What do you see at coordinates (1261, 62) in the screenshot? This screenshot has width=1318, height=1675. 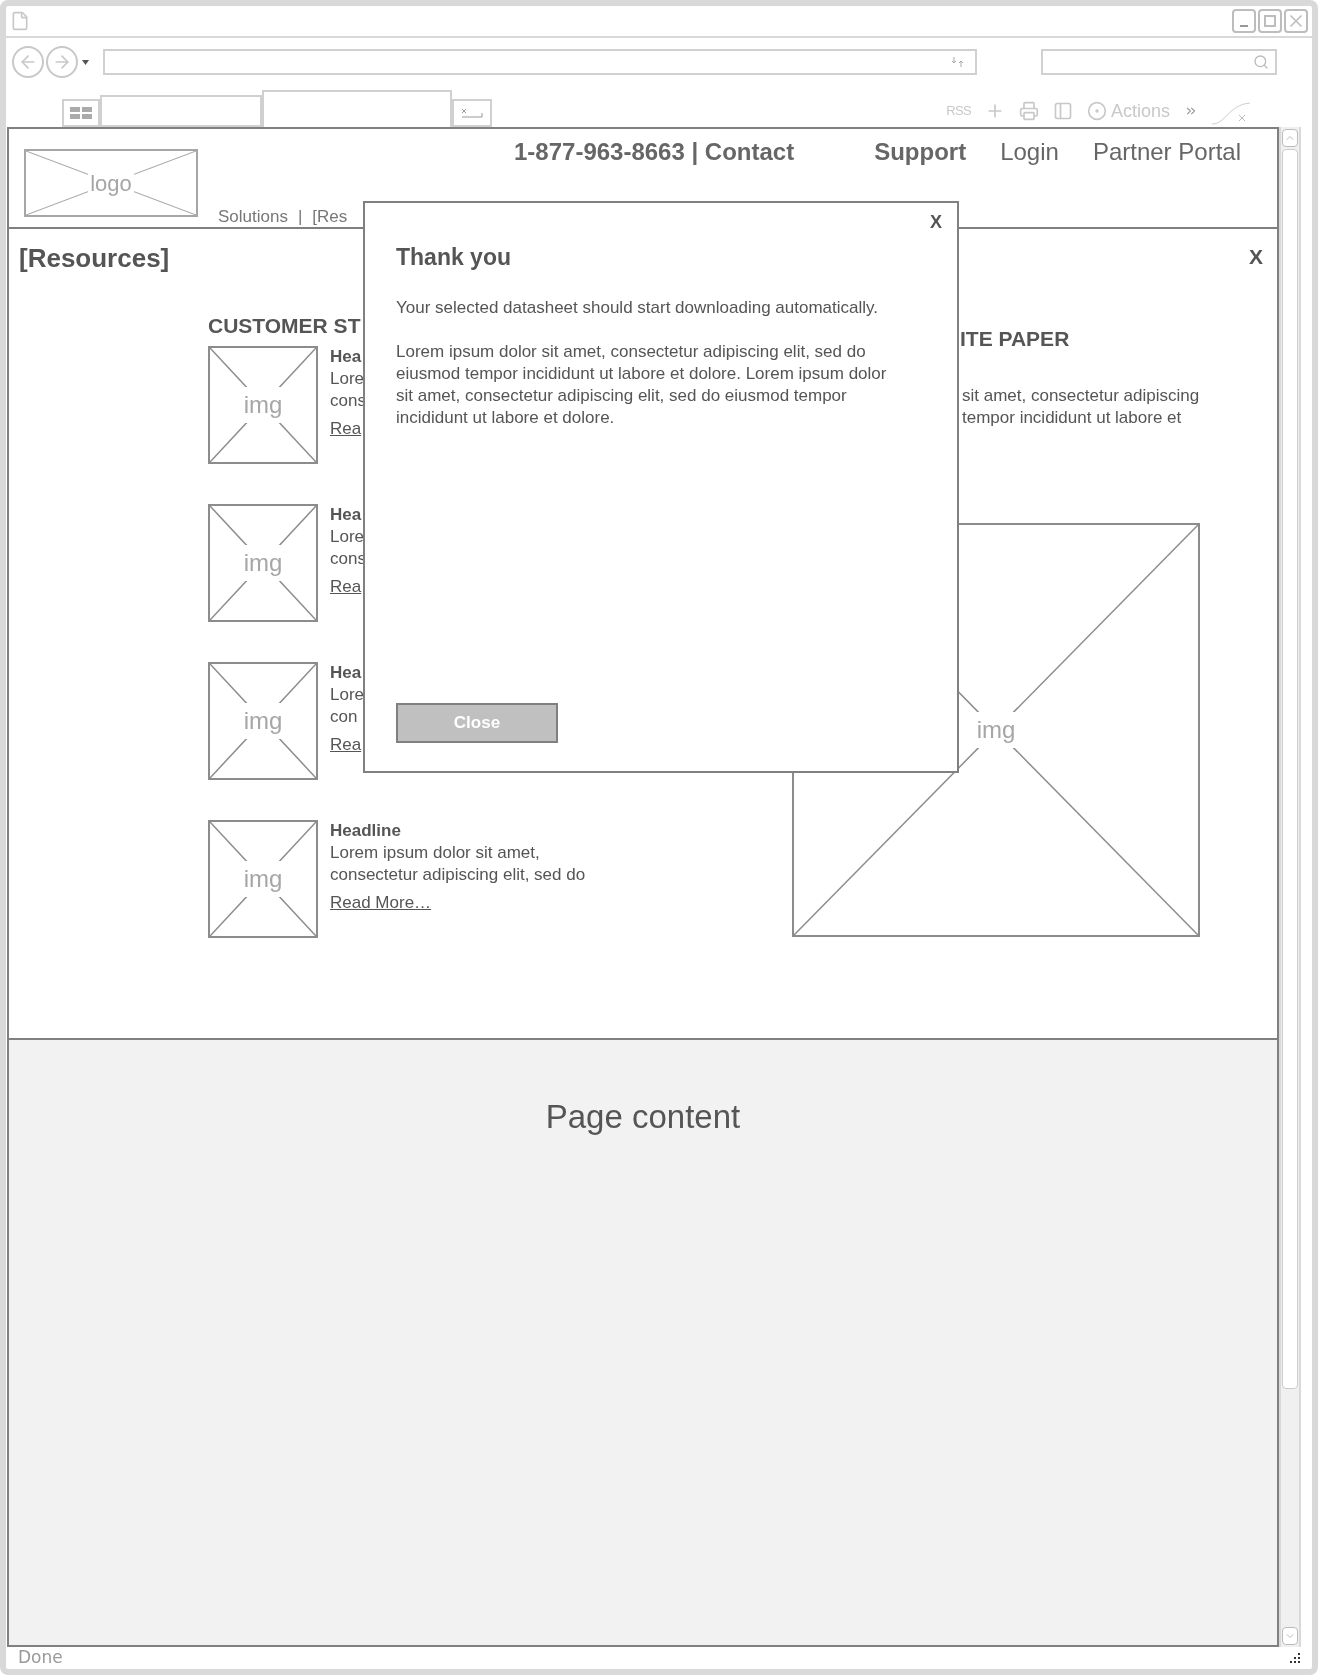 I see `search-icon` at bounding box center [1261, 62].